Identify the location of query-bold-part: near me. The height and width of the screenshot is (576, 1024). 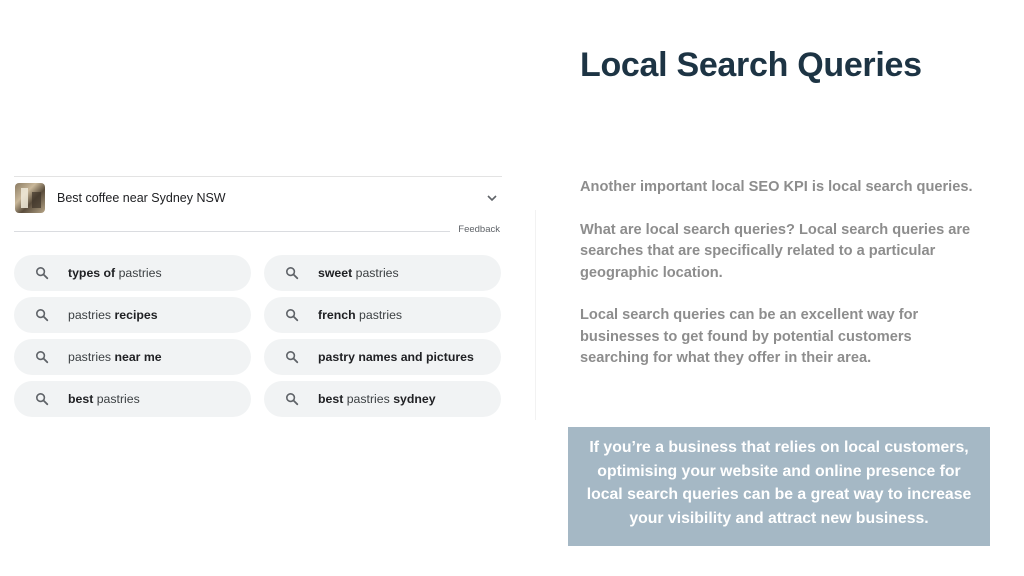
(138, 357).